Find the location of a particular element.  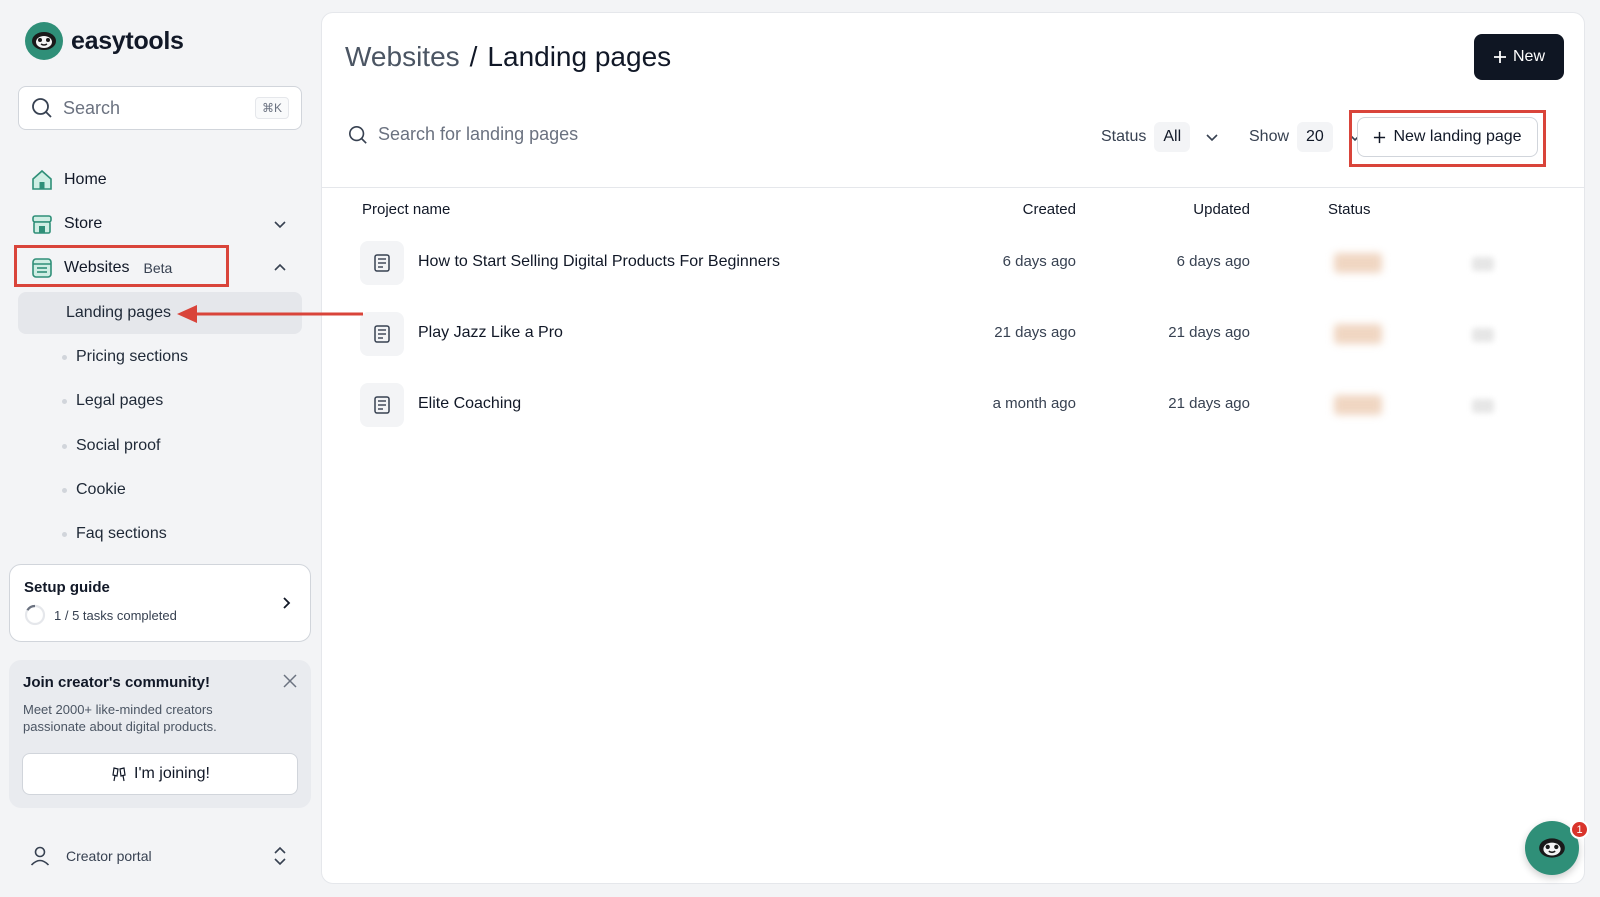

status-filter-label: Status is located at coordinates (1124, 136).